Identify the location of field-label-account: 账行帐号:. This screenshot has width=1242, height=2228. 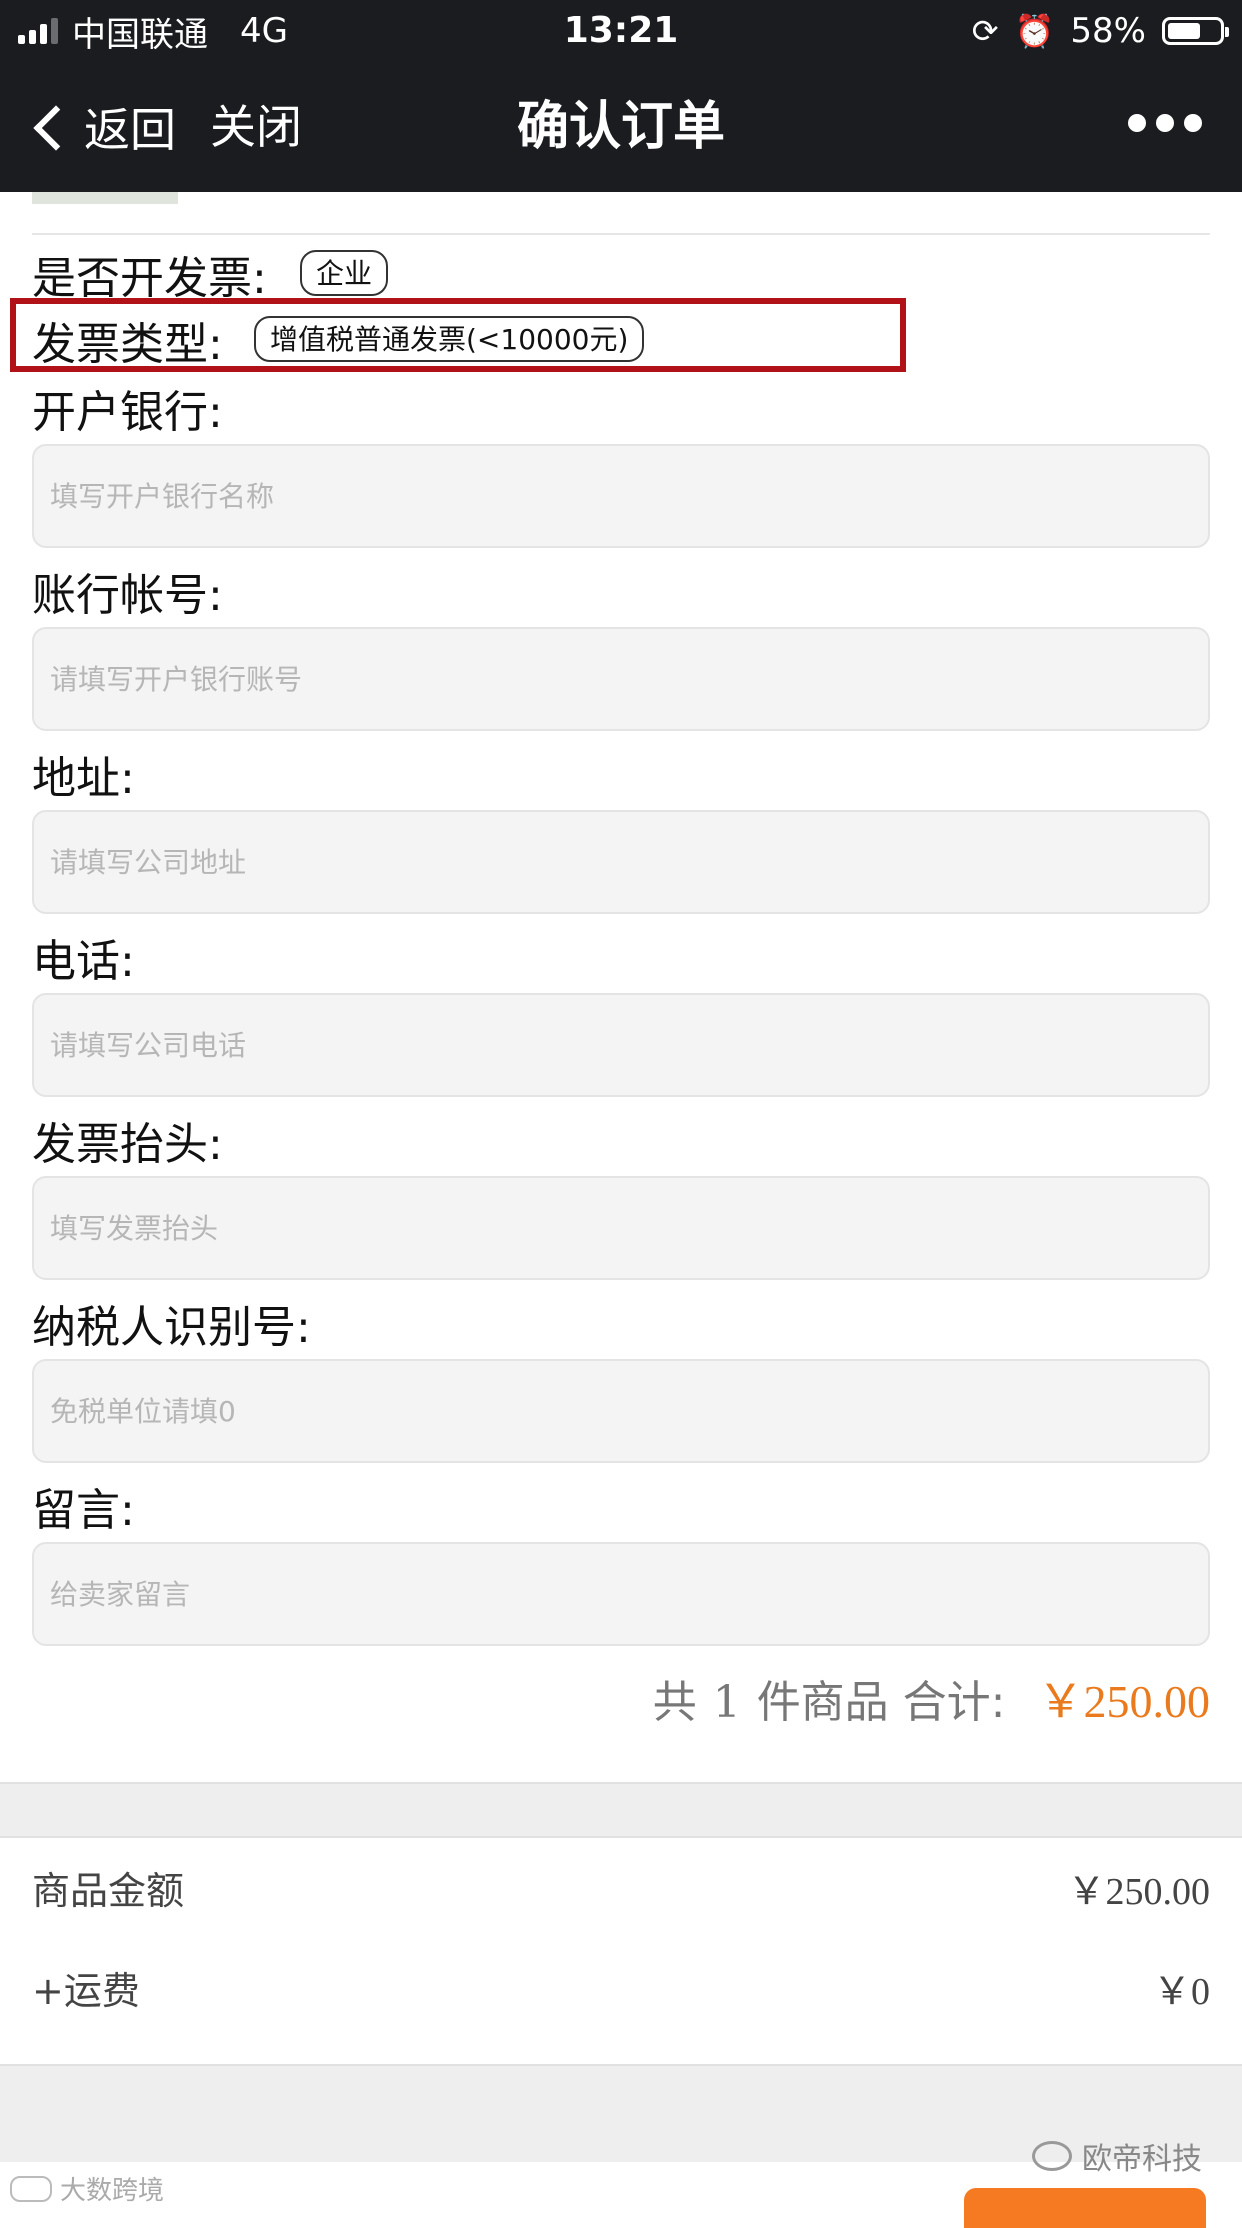
(127, 595).